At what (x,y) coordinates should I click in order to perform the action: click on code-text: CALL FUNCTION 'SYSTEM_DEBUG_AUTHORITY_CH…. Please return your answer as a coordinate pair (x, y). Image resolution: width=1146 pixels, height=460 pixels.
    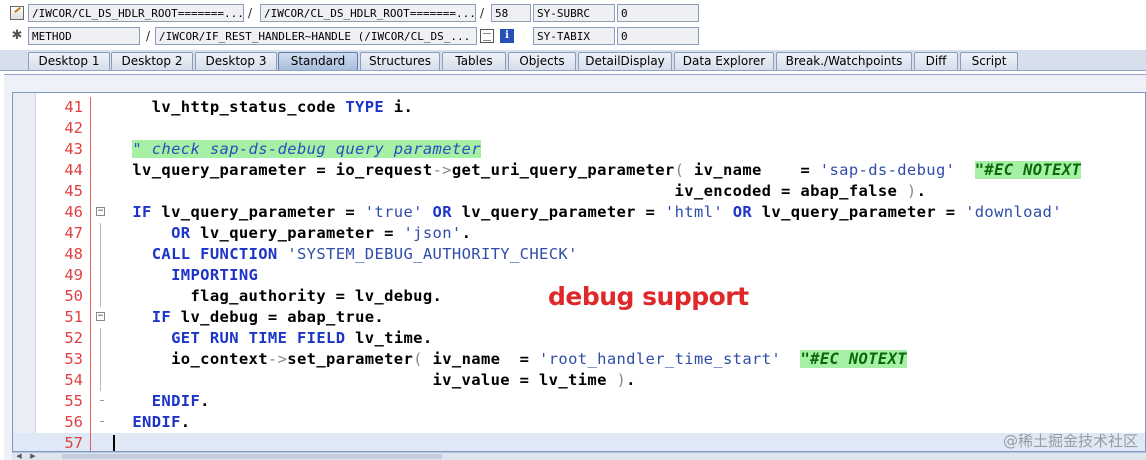
    Looking at the image, I should click on (364, 254).